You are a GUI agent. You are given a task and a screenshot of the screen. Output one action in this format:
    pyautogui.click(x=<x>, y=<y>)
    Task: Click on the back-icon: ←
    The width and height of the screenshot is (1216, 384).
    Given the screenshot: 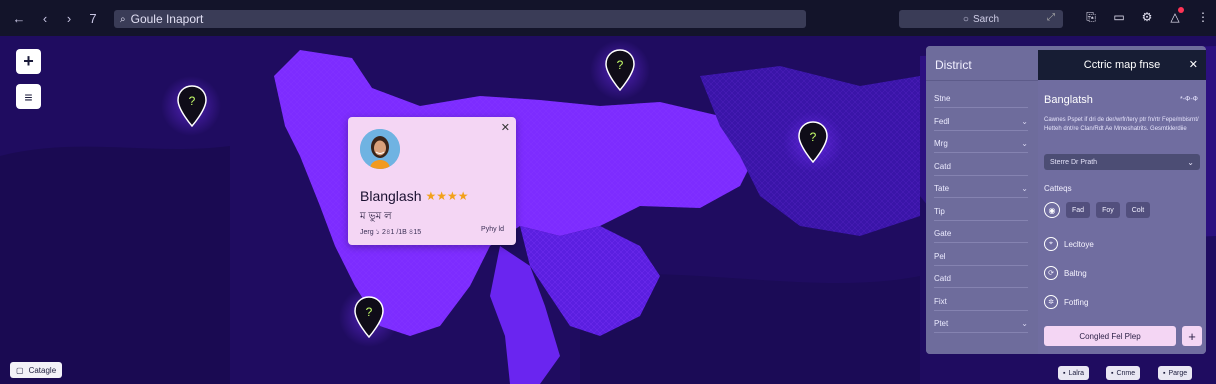 What is the action you would take?
    pyautogui.click(x=19, y=18)
    